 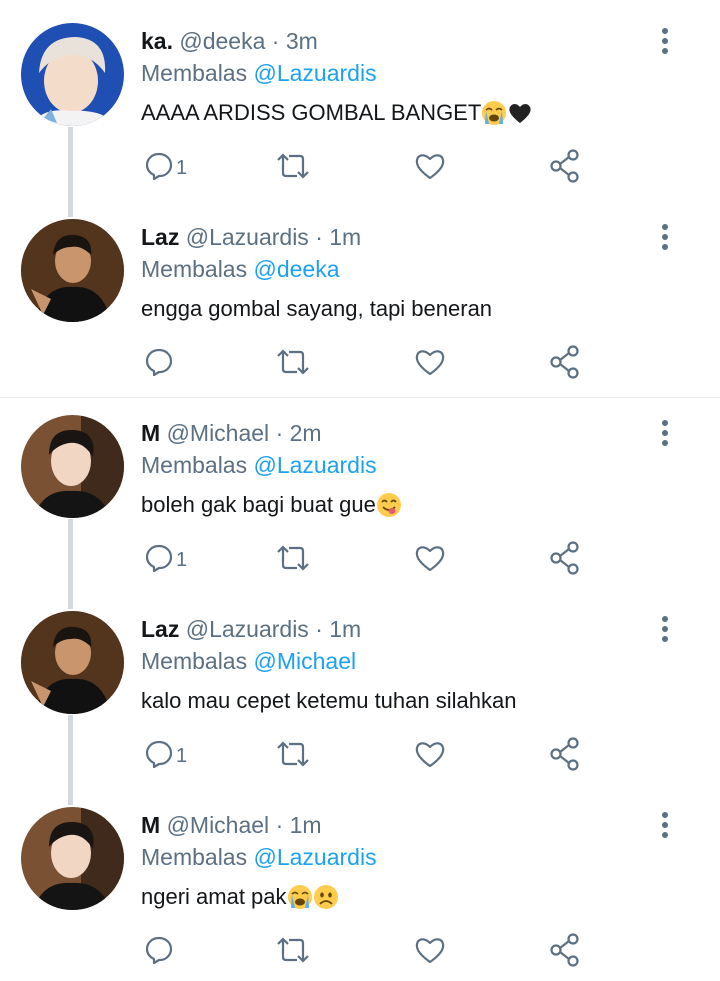 What do you see at coordinates (520, 116) in the screenshot?
I see `black-heart-icon` at bounding box center [520, 116].